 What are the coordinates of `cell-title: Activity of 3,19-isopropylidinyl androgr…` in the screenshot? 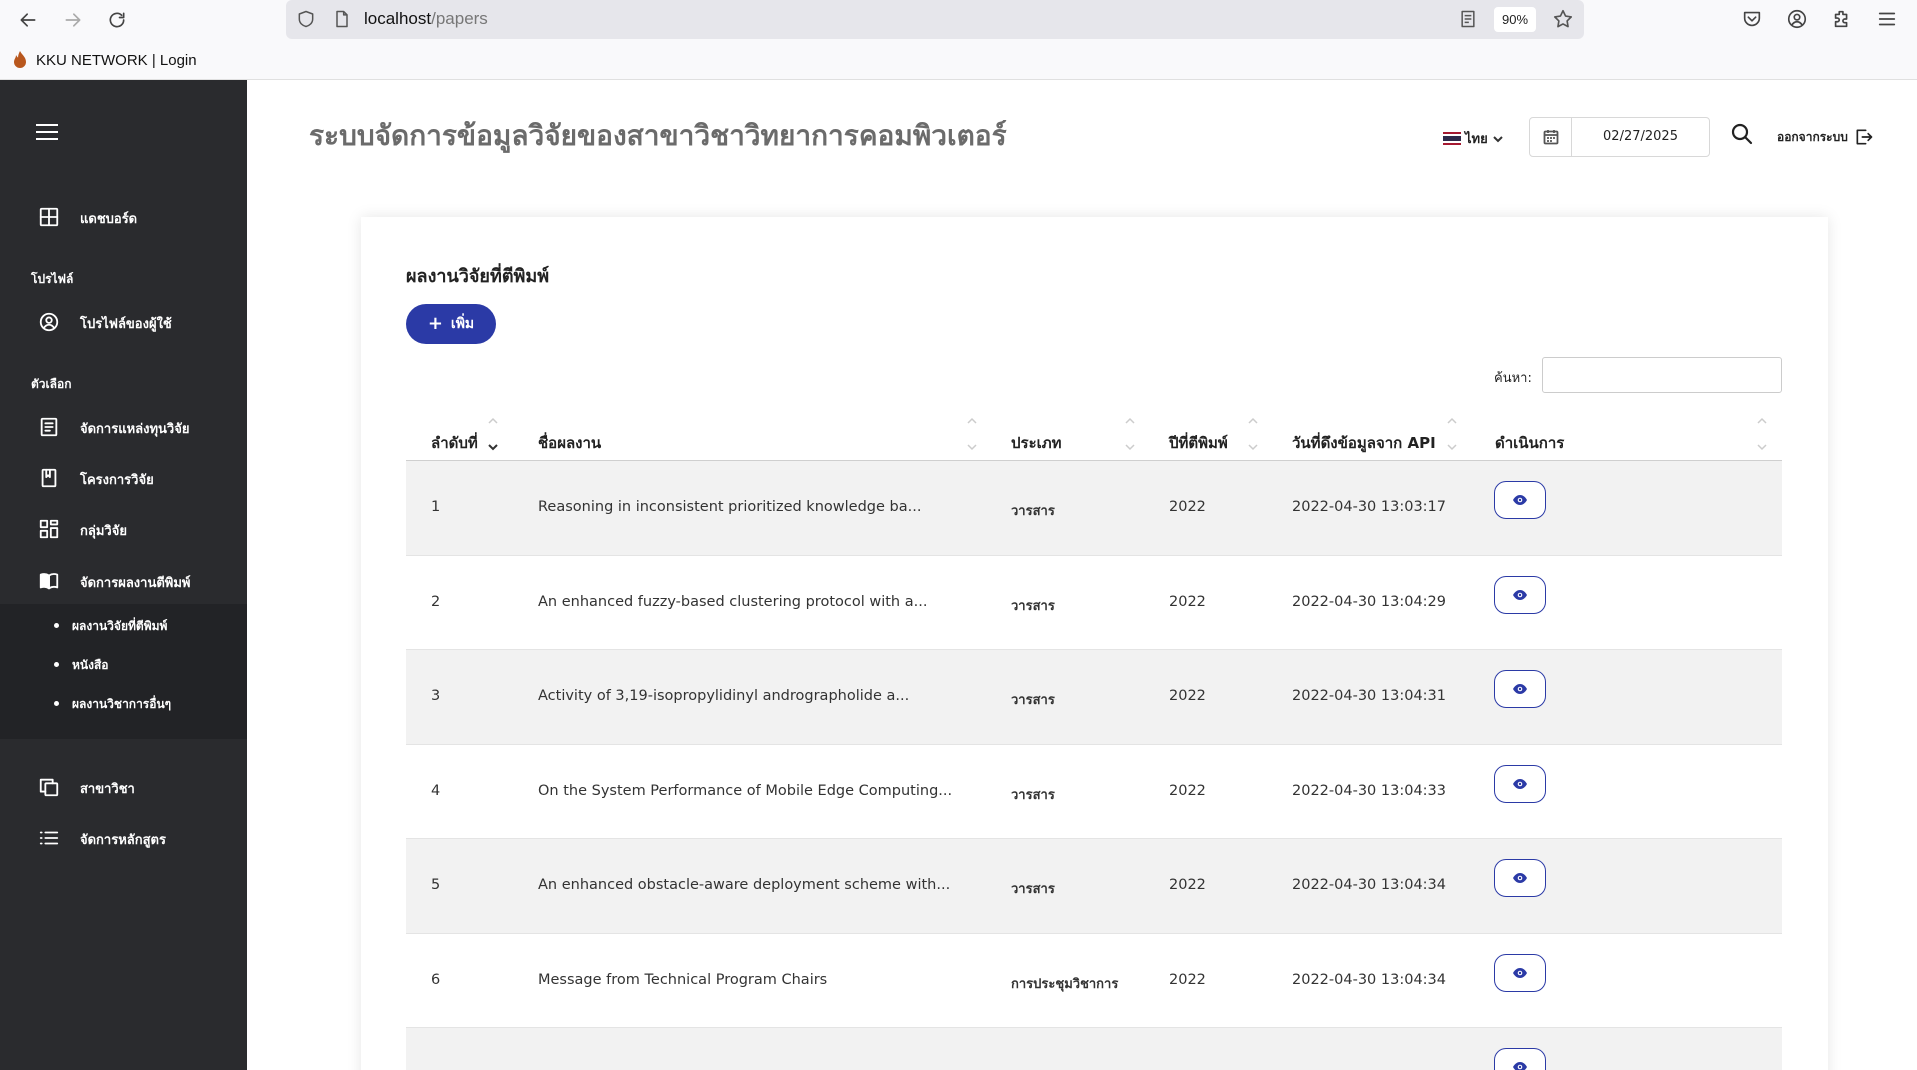 It's located at (724, 696).